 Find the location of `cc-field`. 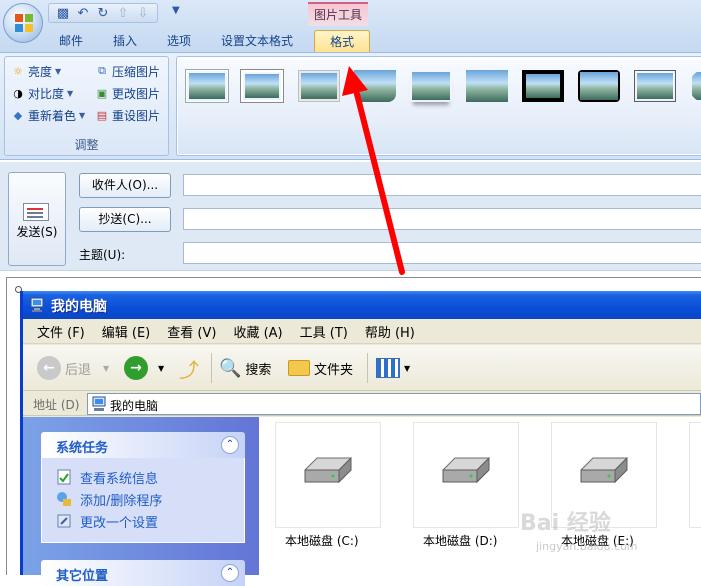

cc-field is located at coordinates (442, 219).